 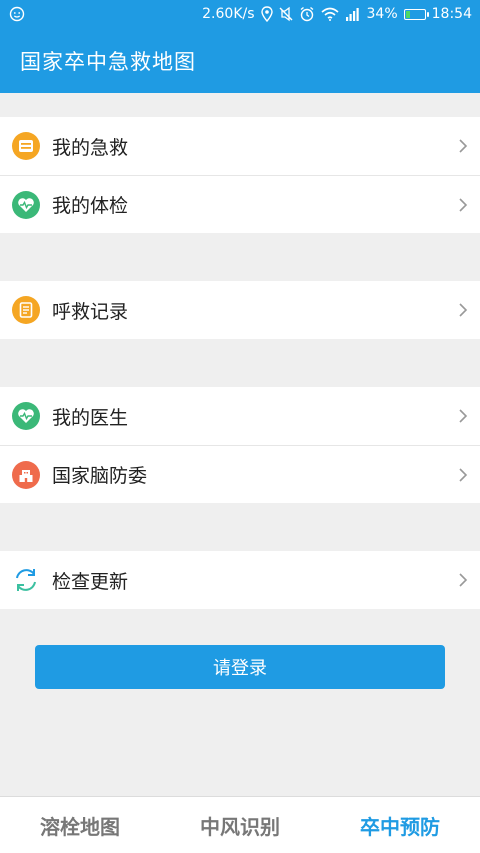 I want to click on login-button: 请登录, so click(x=240, y=667).